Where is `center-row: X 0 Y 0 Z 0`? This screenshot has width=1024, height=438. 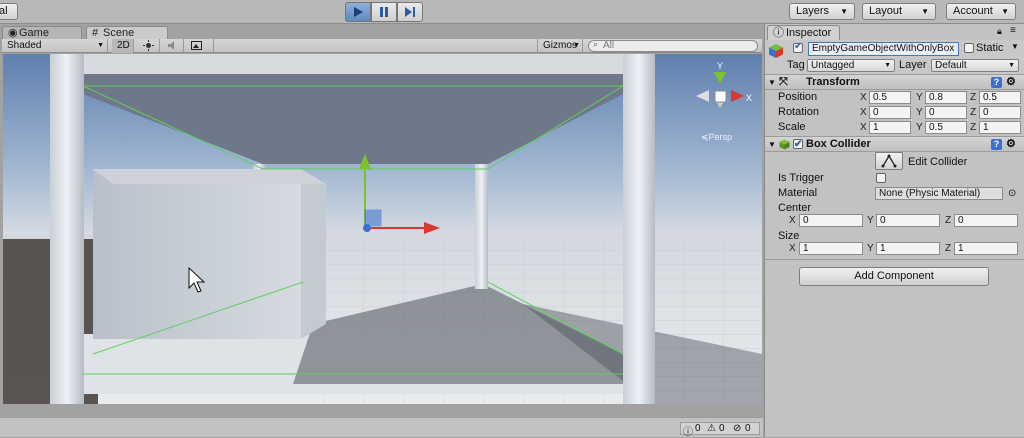
center-row: X 0 Y 0 Z 0 is located at coordinates (894, 220).